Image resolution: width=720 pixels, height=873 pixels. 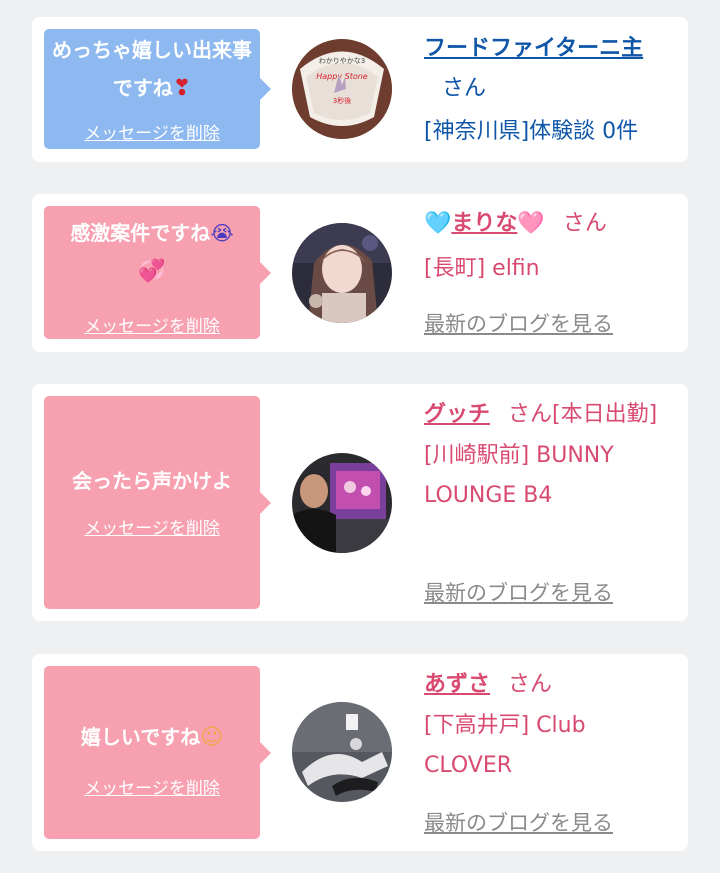 What do you see at coordinates (531, 223) in the screenshot?
I see `pink-heart-icon: 🩷` at bounding box center [531, 223].